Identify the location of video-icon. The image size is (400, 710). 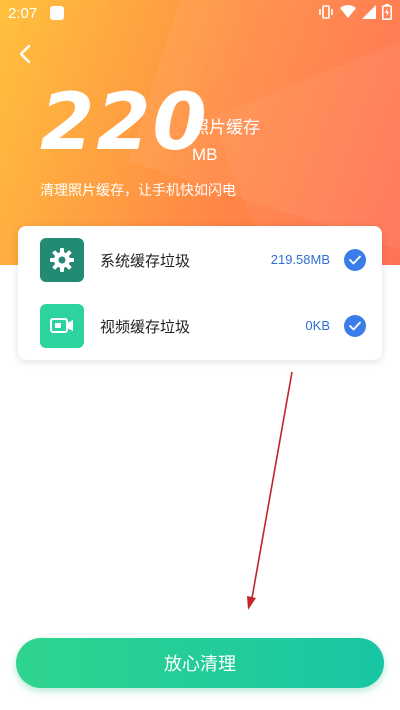
(62, 326).